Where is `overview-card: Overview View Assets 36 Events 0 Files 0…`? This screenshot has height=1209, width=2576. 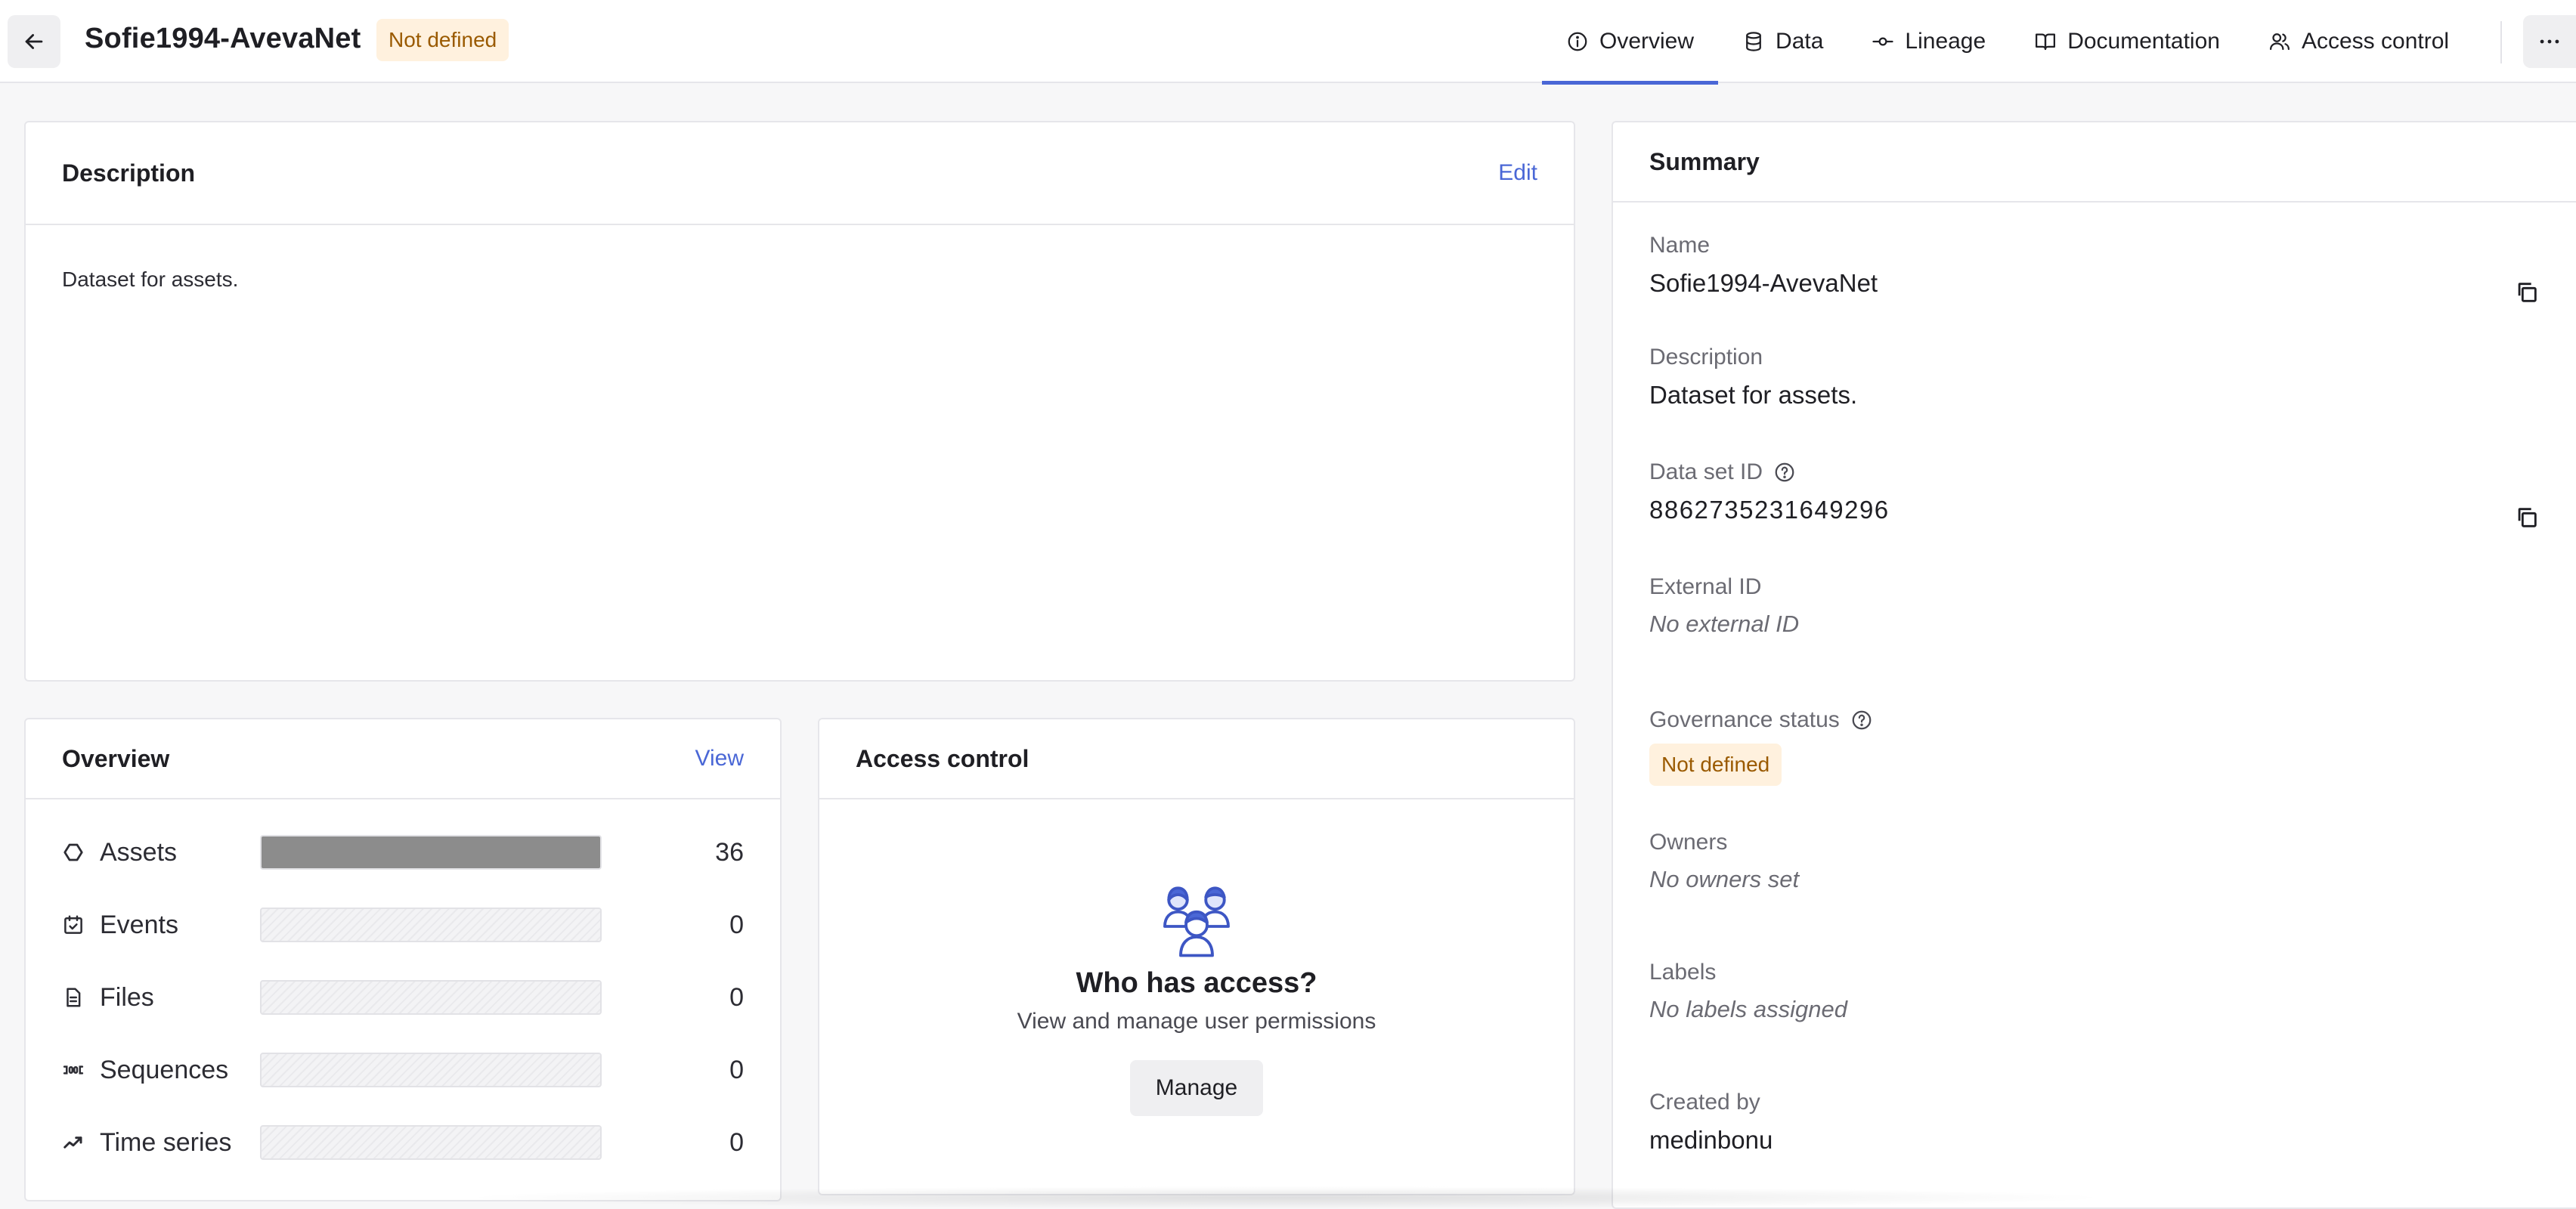
overview-card: Overview View Assets 36 Events 0 Files 0… is located at coordinates (403, 960).